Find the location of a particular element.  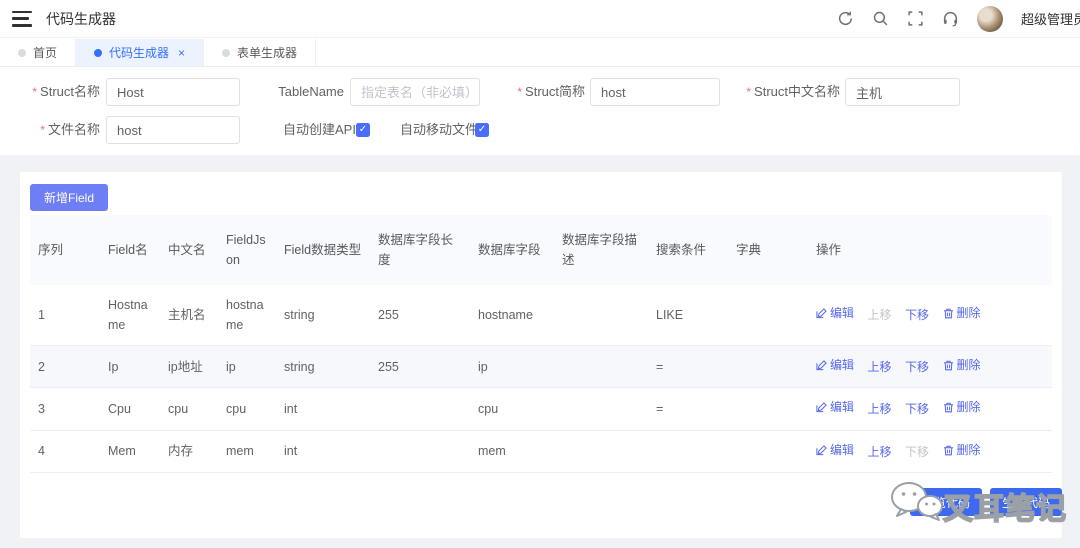

tab-code-generator: 代码生成器 × is located at coordinates (140, 52).